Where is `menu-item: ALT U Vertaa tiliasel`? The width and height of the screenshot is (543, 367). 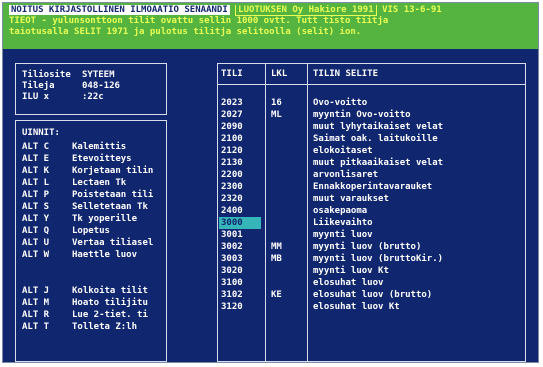
menu-item: ALT U Vertaa tiliasel is located at coordinates (91, 243).